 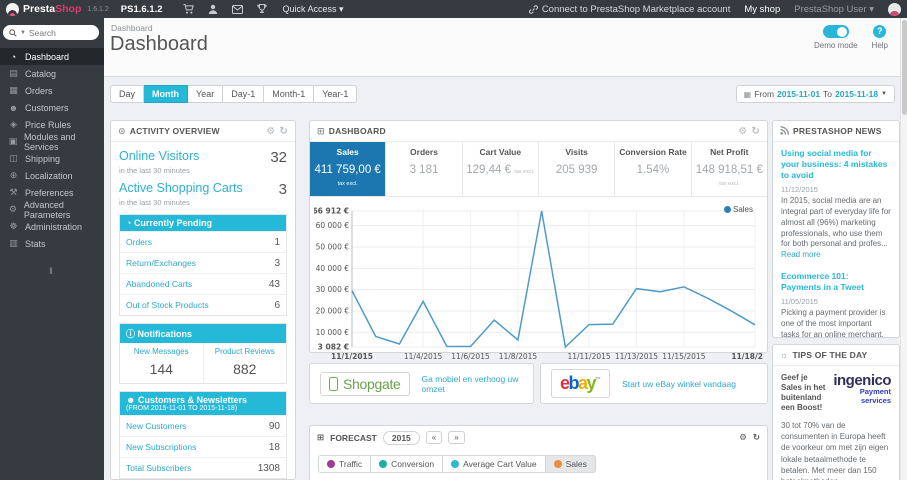 I want to click on my-shop-link: My shop, so click(x=762, y=9).